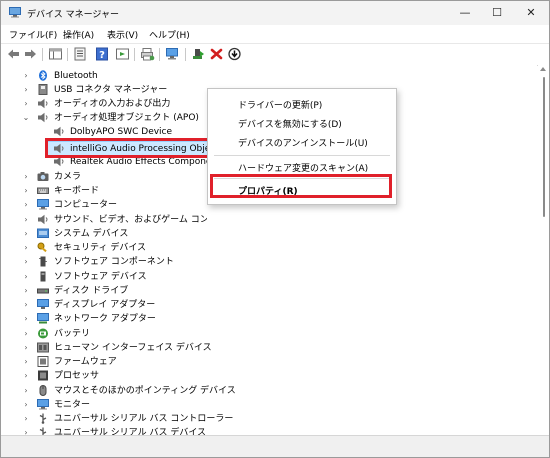 The width and height of the screenshot is (550, 458). What do you see at coordinates (269, 376) in the screenshot?
I see `tree-node-processors: › プロセッサ` at bounding box center [269, 376].